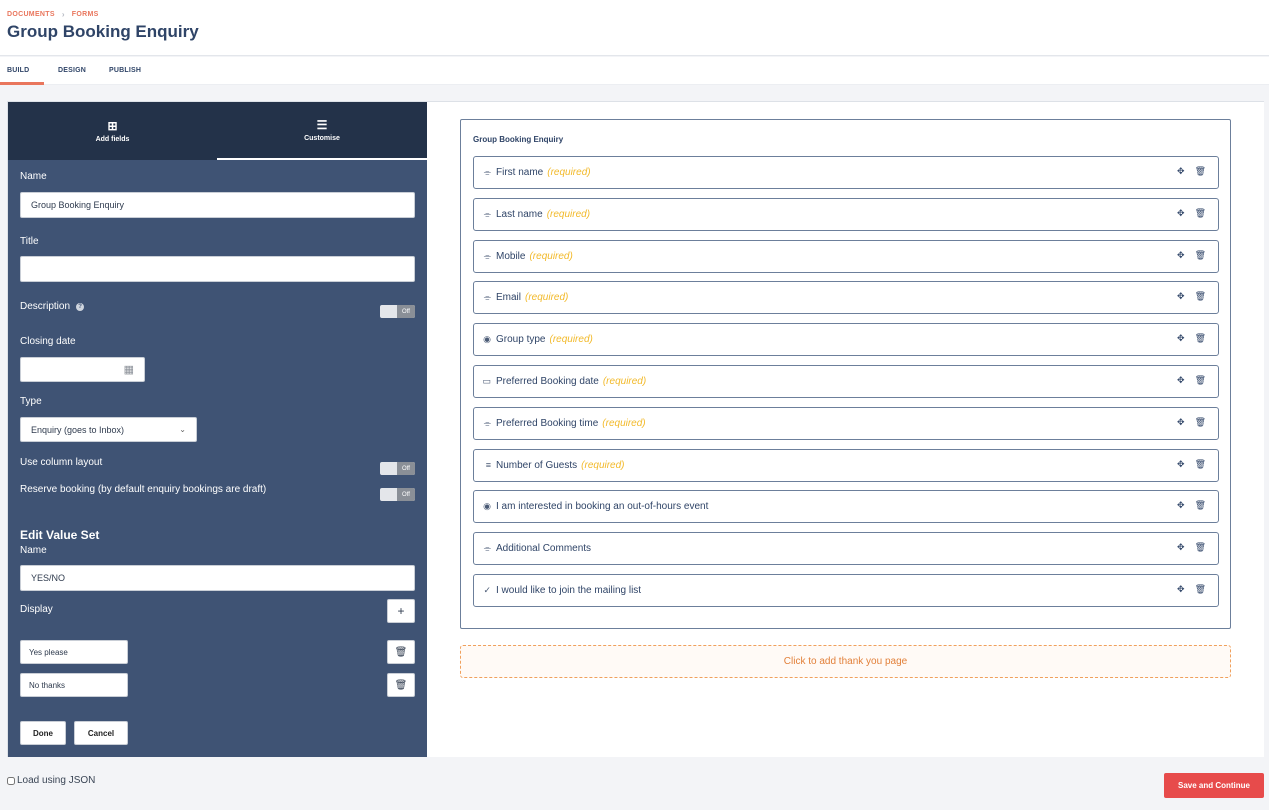 This screenshot has height=810, width=1269. What do you see at coordinates (846, 256) in the screenshot?
I see `form-field: ⌯ Mobile (required) ✥ 🗑` at bounding box center [846, 256].